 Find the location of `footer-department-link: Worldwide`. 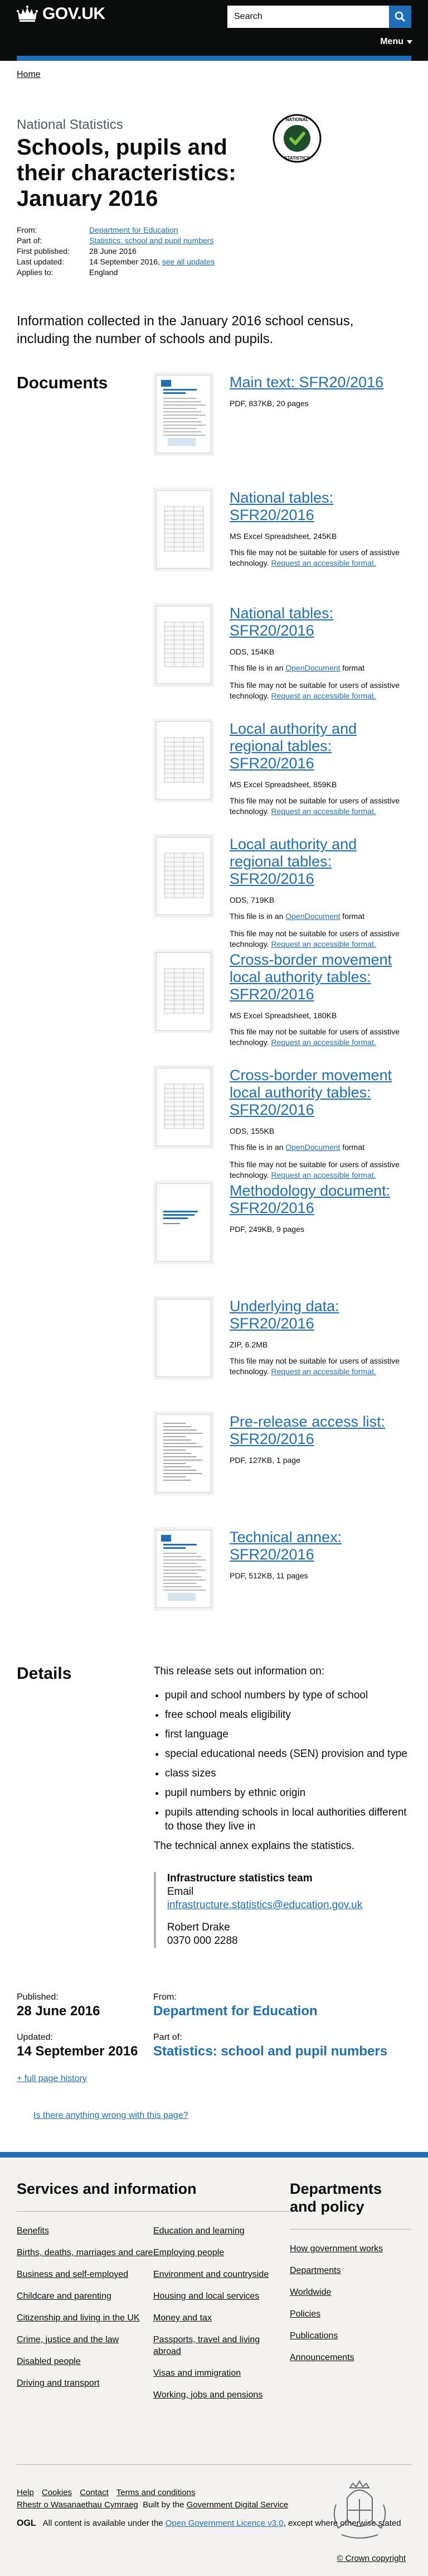

footer-department-link: Worldwide is located at coordinates (350, 2292).